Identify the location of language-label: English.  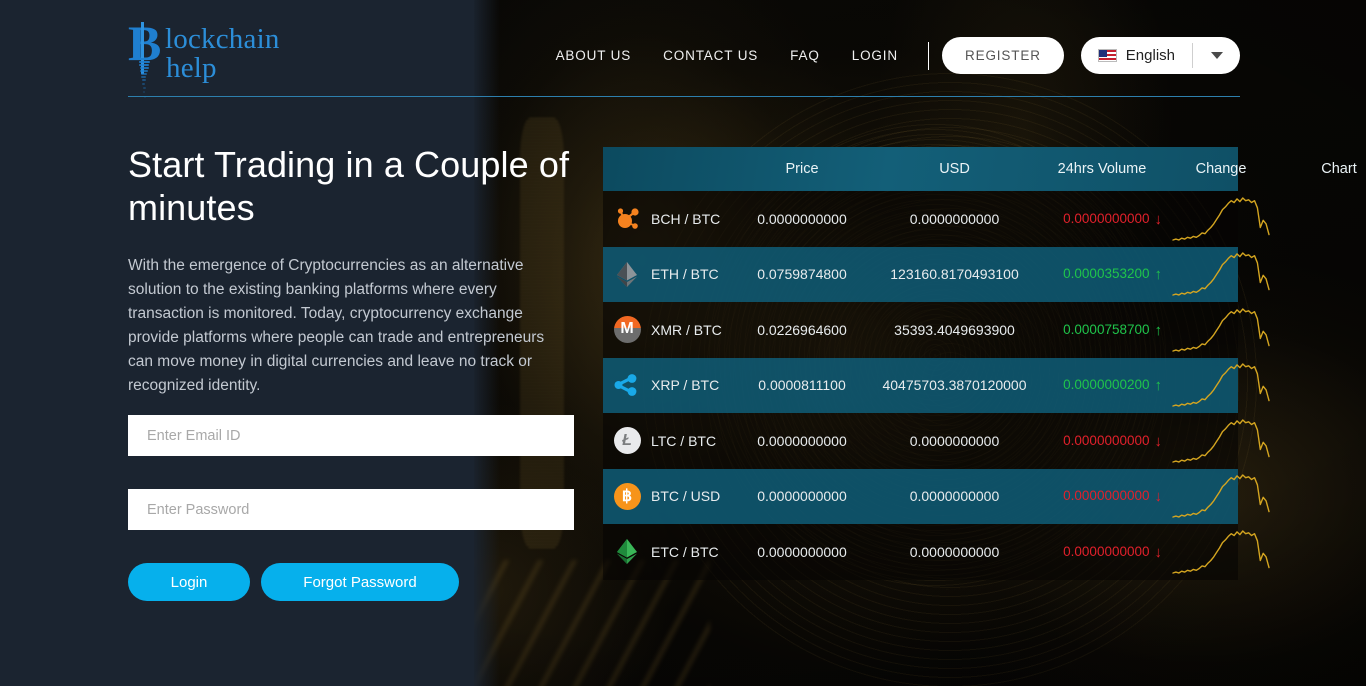
(1150, 55).